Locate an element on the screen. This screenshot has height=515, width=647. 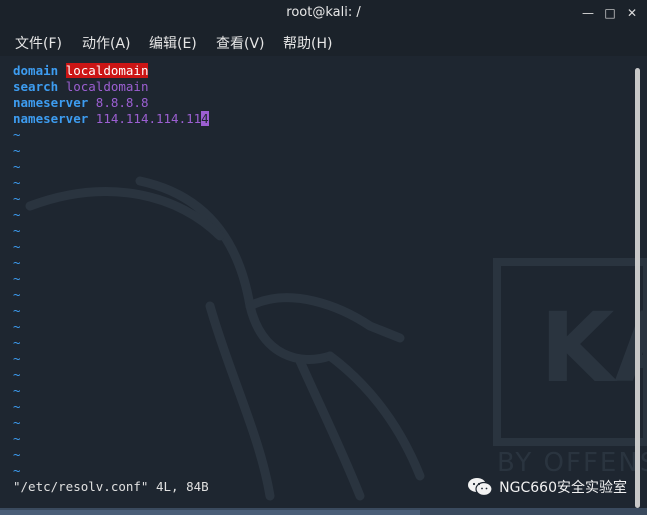
vim-status-line: "/etc/resolv.conf" 4L, 84B is located at coordinates (111, 486).